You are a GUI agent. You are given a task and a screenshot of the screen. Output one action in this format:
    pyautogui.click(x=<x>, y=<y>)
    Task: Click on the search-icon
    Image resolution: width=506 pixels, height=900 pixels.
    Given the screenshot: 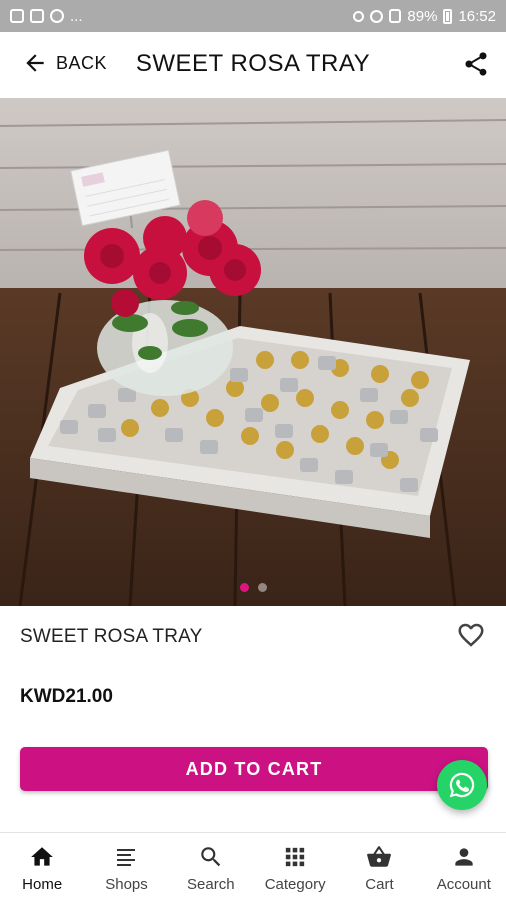 What is the action you would take?
    pyautogui.click(x=211, y=857)
    